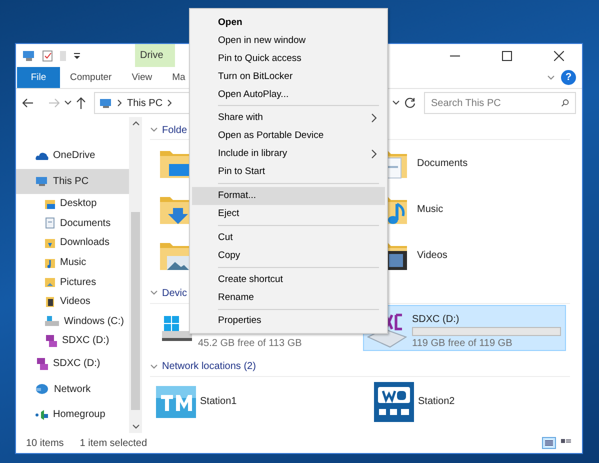 Image resolution: width=599 pixels, height=463 pixels. What do you see at coordinates (209, 366) in the screenshot?
I see `section-heading: Network locations (2)` at bounding box center [209, 366].